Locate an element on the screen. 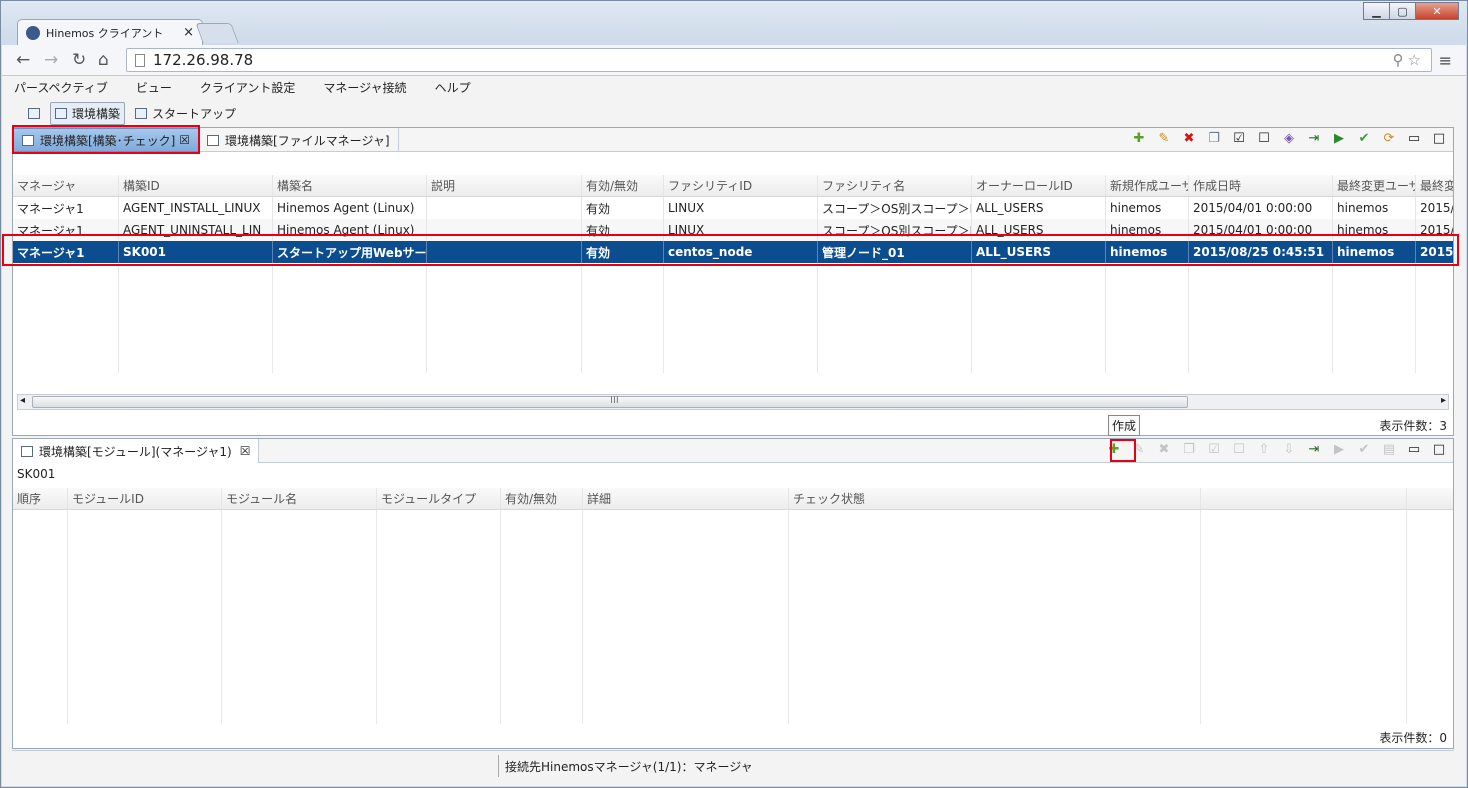 The image size is (1468, 788). window-close-button: ✕ is located at coordinates (1437, 11).